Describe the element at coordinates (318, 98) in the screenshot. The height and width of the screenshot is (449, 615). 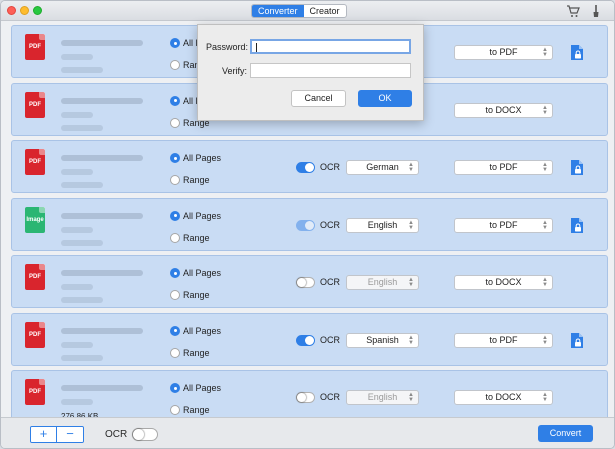
I see `cancel-button: Cancel` at that location.